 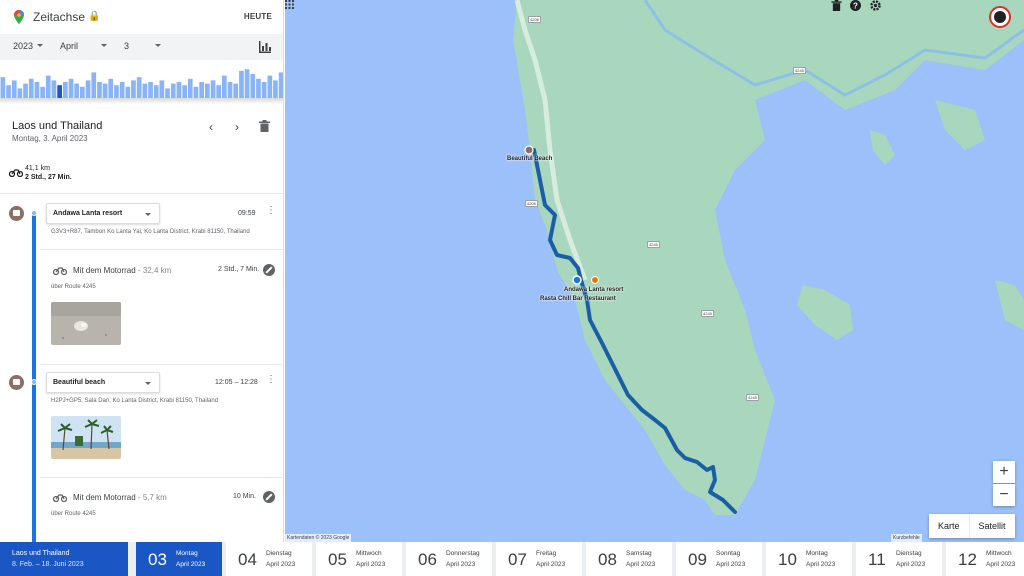 I want to click on map-label-restaurant: Rasta Chill Bar Restaurant, so click(x=578, y=299).